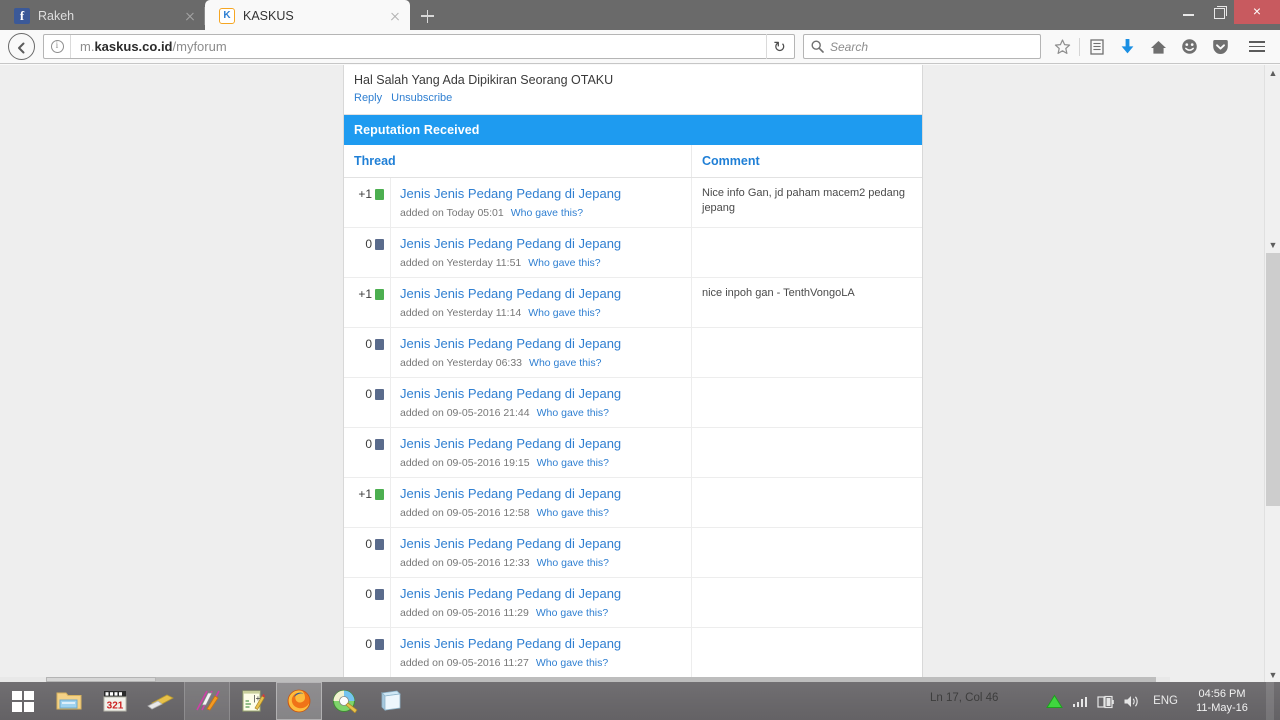 The height and width of the screenshot is (720, 1280). I want to click on notepad-icon, so click(391, 701).